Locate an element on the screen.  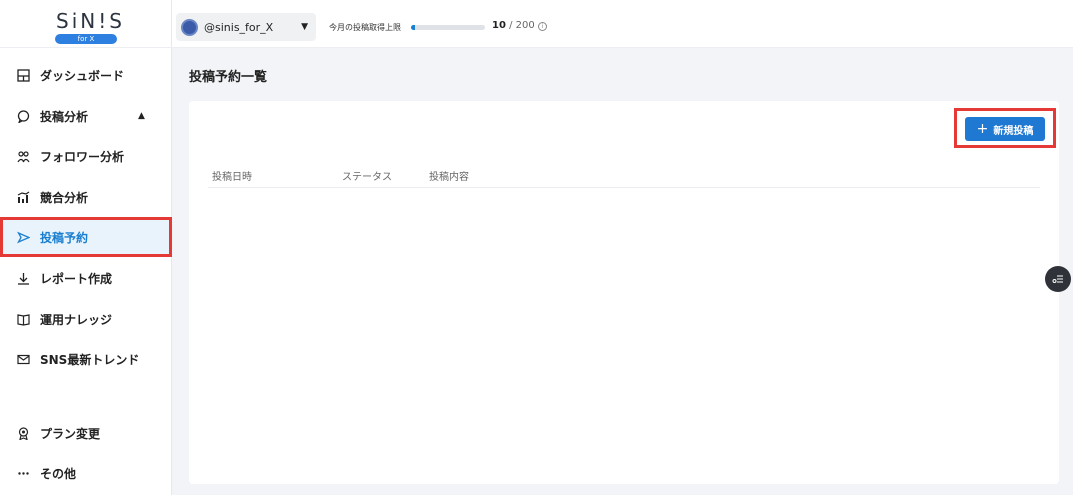
account-name: @sinis_for_X is located at coordinates (239, 27).